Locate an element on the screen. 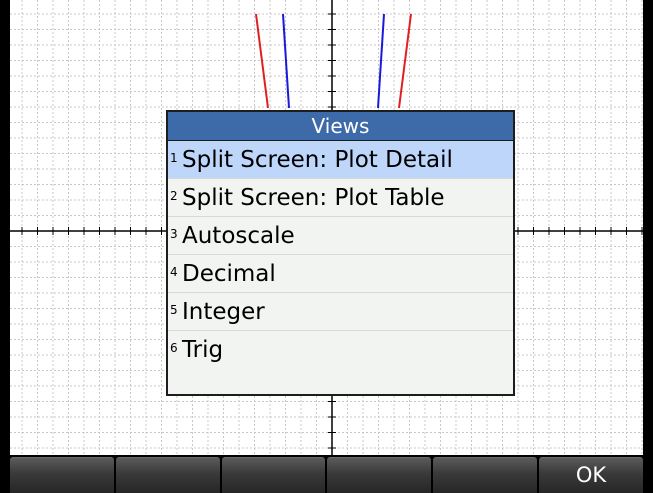 The height and width of the screenshot is (493, 653). menu-item-number: 6 is located at coordinates (174, 348).